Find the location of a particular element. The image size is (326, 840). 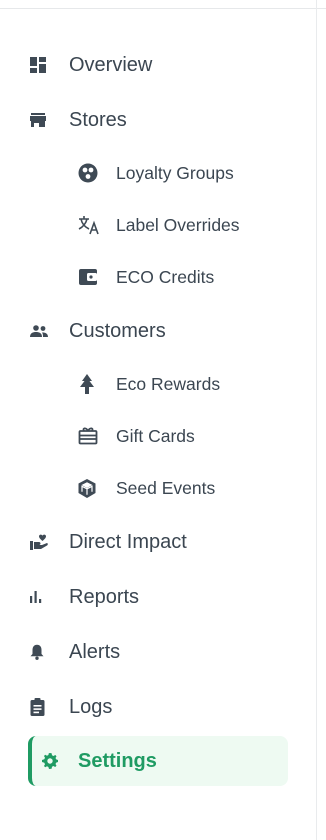

nav-eco-credits: ECO Credits is located at coordinates (146, 277).